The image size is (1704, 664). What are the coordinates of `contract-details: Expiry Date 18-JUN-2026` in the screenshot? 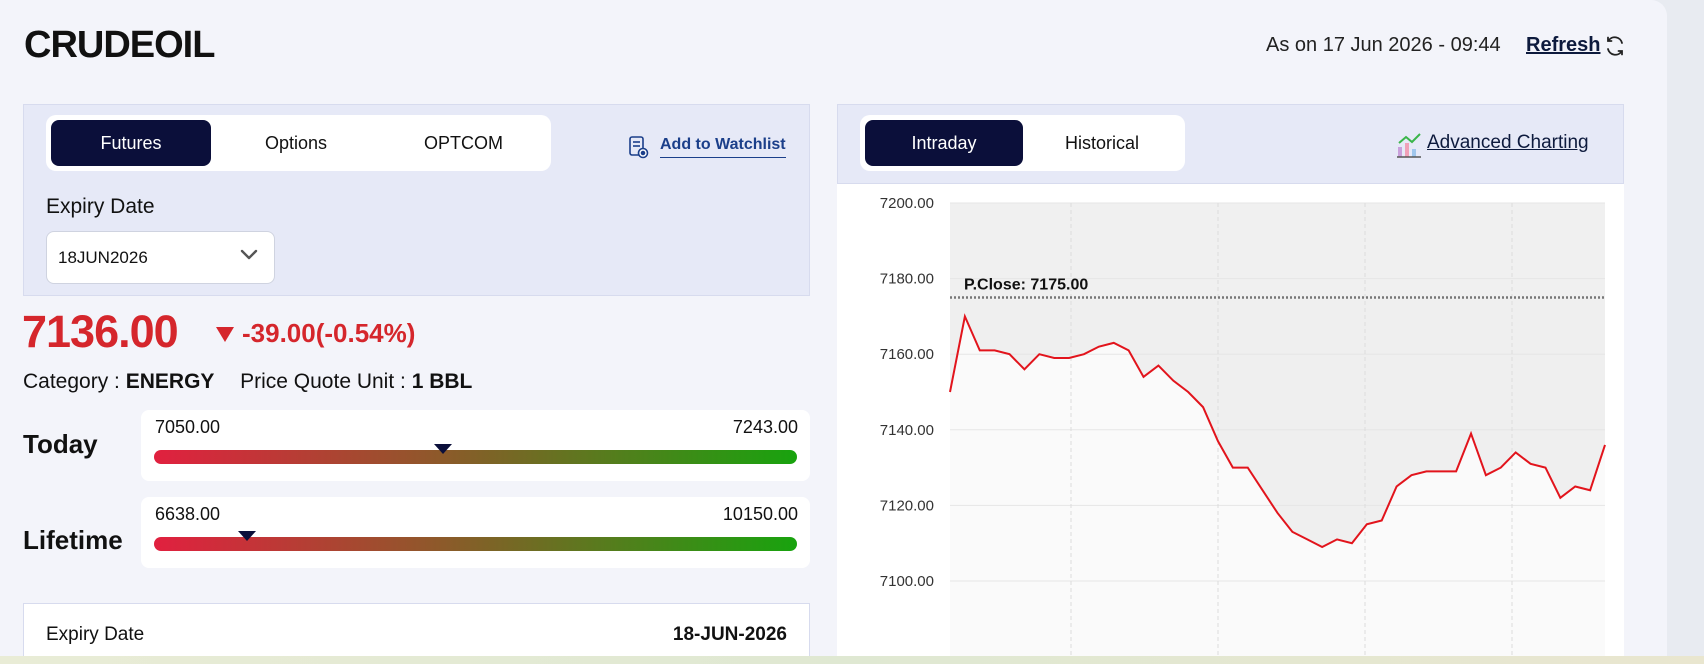 It's located at (416, 629).